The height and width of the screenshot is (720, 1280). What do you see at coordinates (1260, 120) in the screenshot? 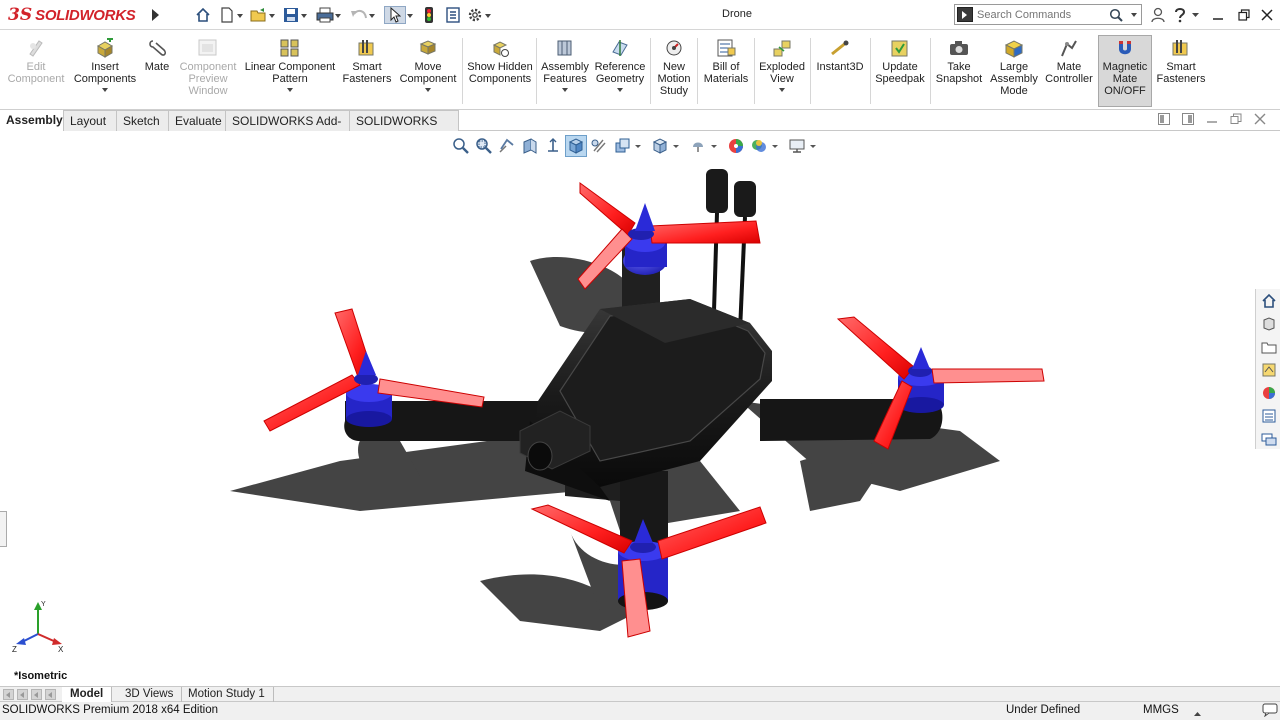
I see `doc-close-icon` at bounding box center [1260, 120].